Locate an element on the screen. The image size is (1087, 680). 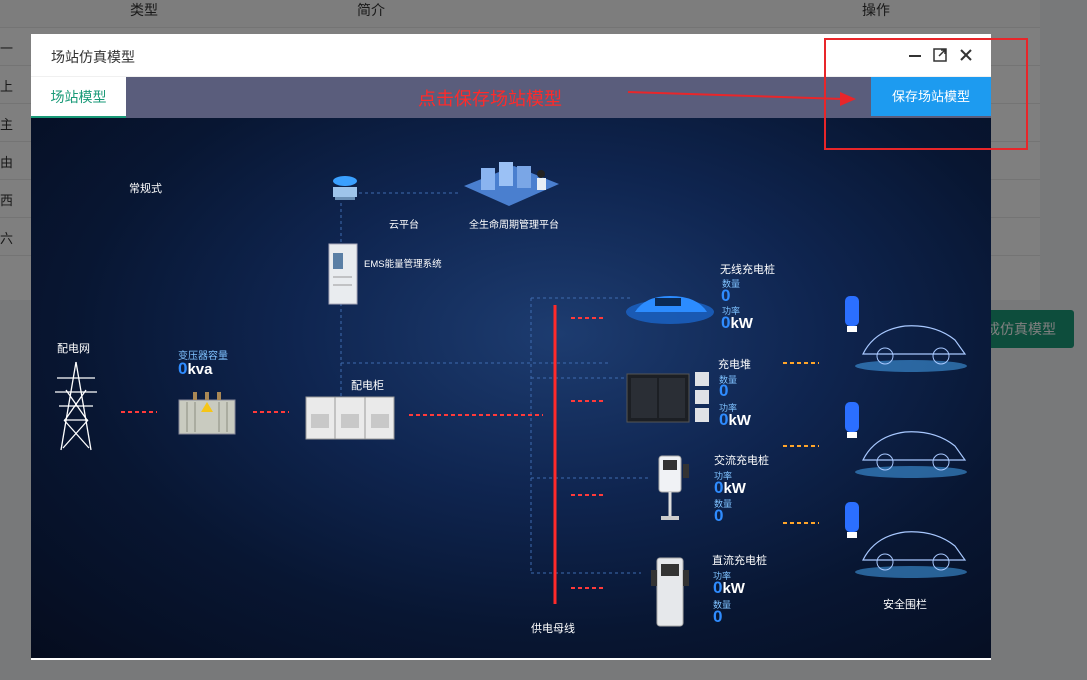
annotation-arrow-icon is located at coordinates (742, 98).